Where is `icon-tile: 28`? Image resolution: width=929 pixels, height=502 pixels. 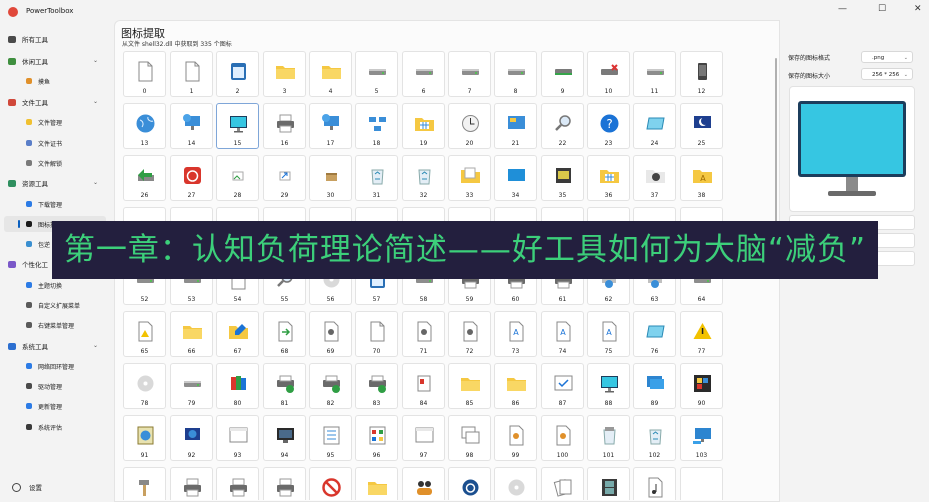
icon-tile: 28 is located at coordinates (237, 178).